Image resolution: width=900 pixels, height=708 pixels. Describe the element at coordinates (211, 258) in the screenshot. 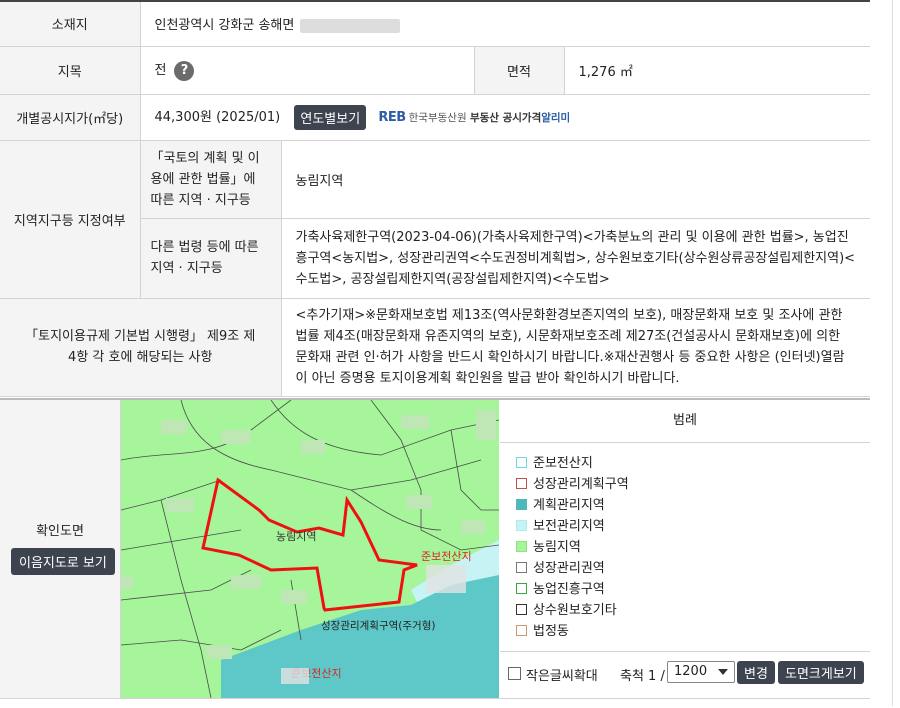

I see `zone-law2-label: 다른 법령 등에 따른 지역 · 지구등` at that location.